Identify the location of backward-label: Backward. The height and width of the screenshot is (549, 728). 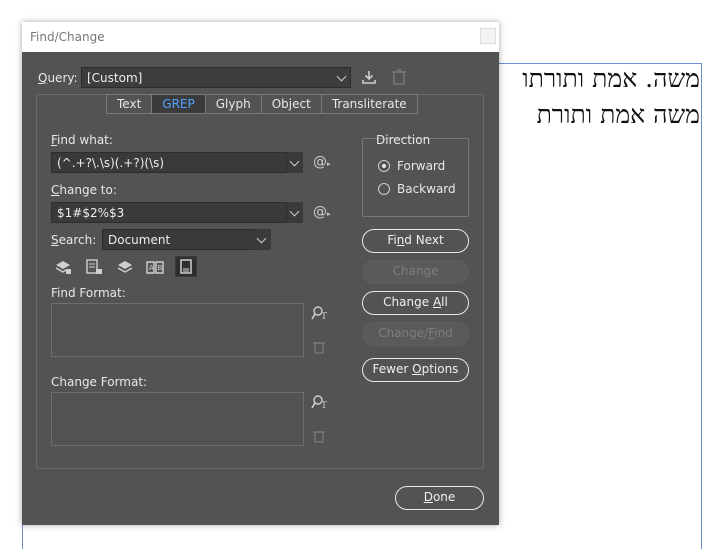
(426, 189).